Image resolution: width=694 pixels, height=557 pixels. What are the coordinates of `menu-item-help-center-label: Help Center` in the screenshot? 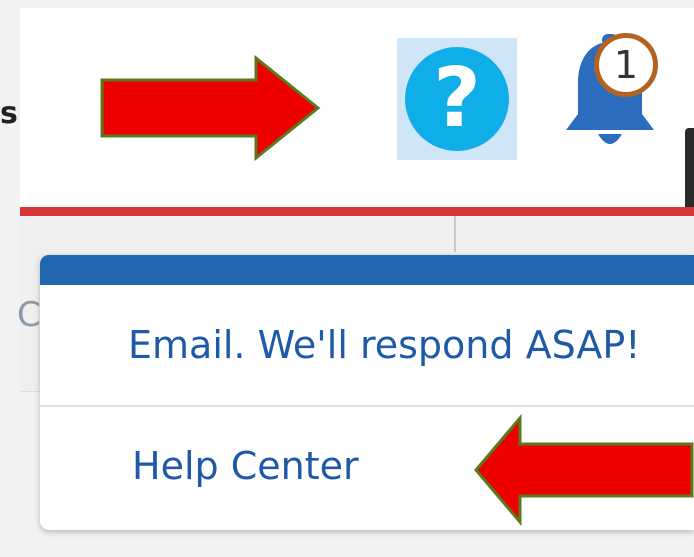 It's located at (245, 466).